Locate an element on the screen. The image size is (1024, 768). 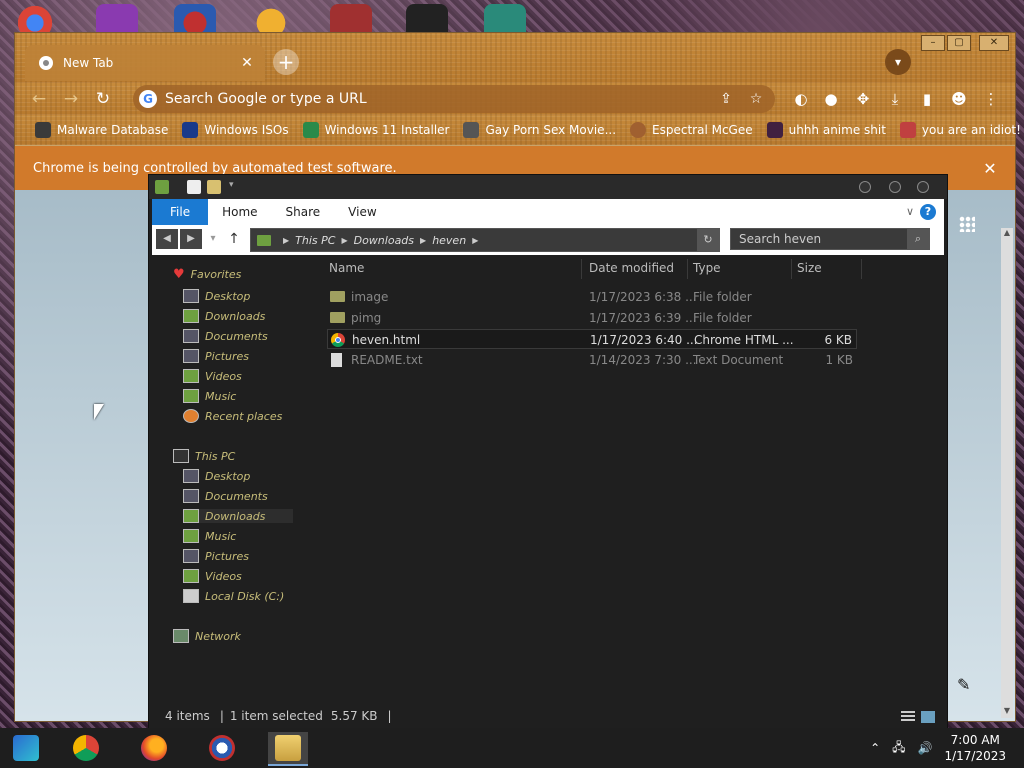
extensions-puzzle-icon: ✥ is located at coordinates (863, 99).